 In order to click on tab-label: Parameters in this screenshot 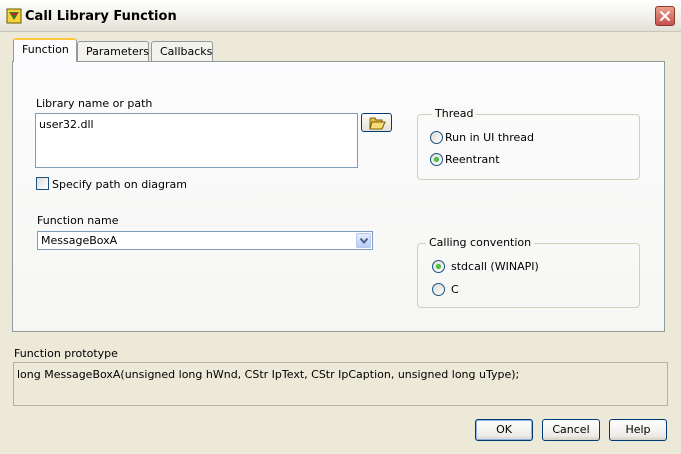, I will do `click(117, 51)`.